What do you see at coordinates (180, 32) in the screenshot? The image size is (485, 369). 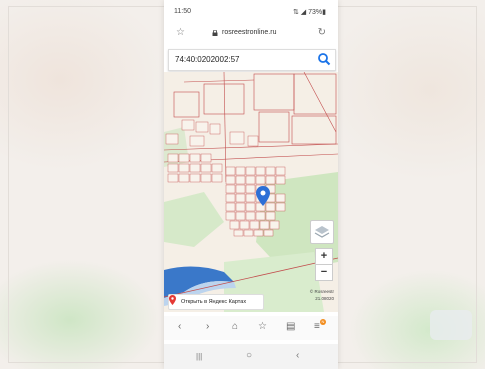 I see `star-icon: ☆` at bounding box center [180, 32].